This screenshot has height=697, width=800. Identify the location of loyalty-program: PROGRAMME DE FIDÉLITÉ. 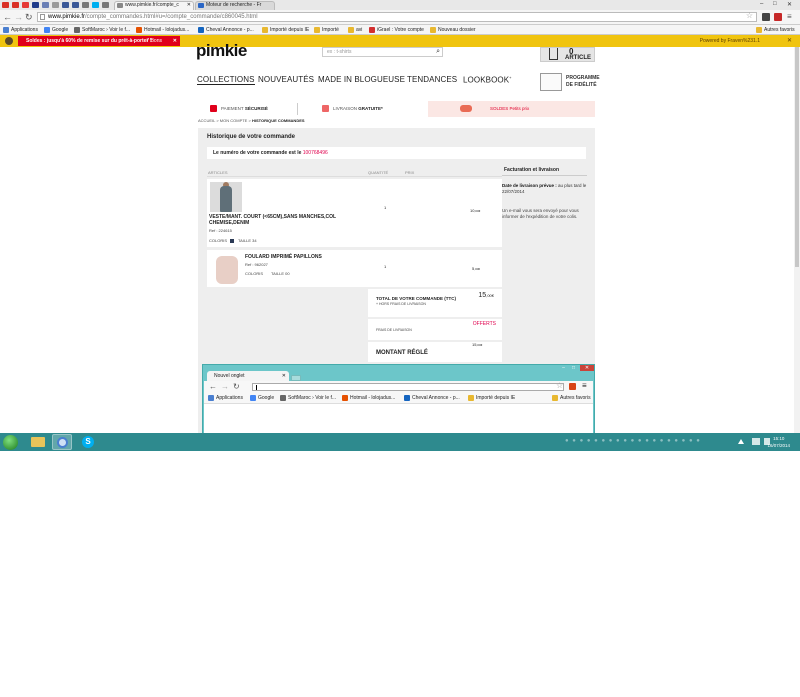
(570, 82).